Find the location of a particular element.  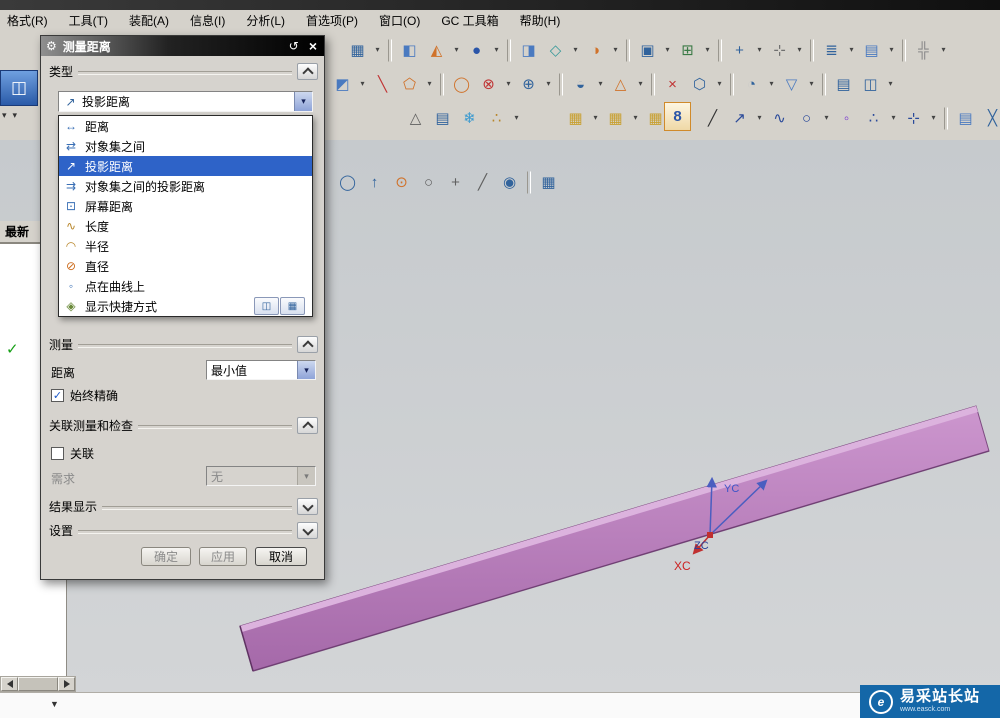

type-combo: ↗ 投影距离 ▾ is located at coordinates (185, 101).